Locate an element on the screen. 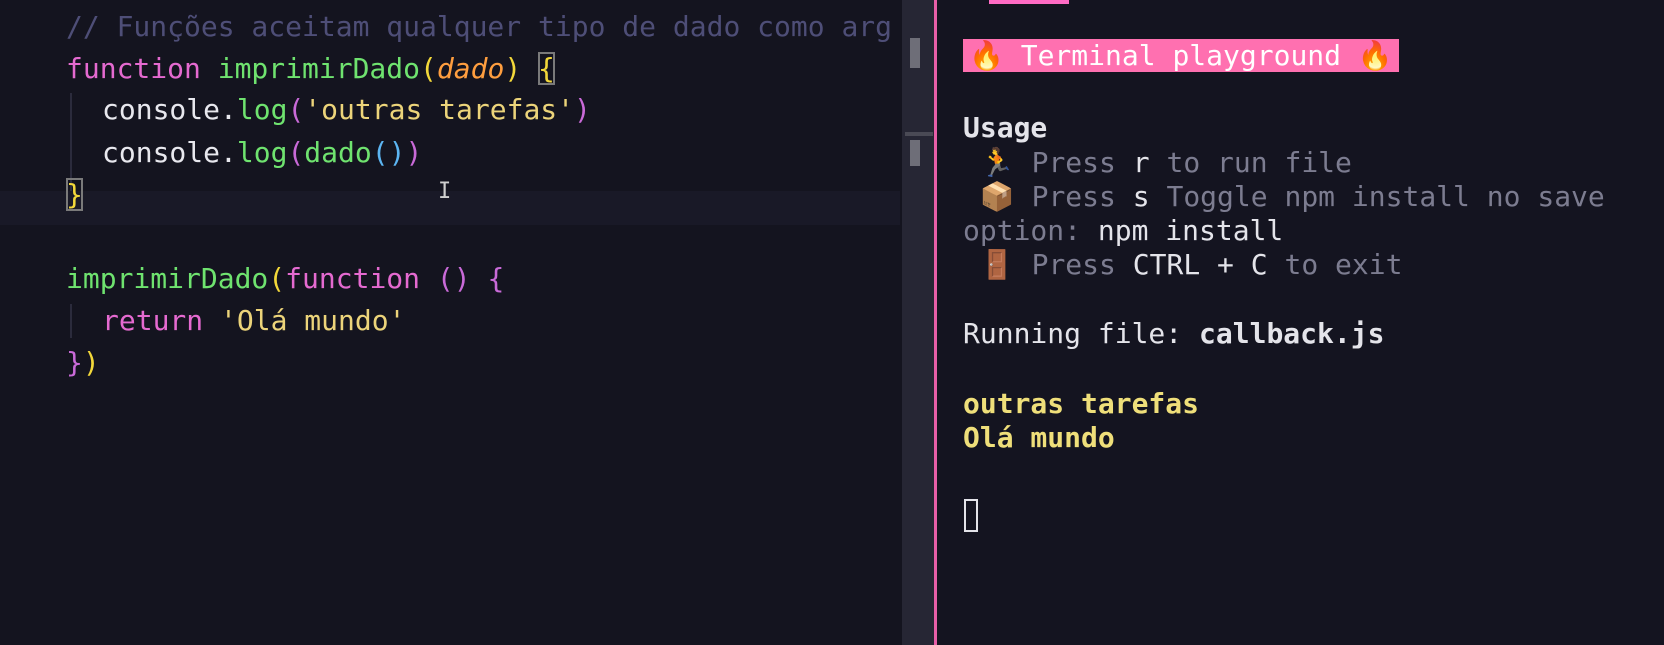 The height and width of the screenshot is (645, 1664). banner-text: 🔥 Terminal playground 🔥 is located at coordinates (1181, 55).